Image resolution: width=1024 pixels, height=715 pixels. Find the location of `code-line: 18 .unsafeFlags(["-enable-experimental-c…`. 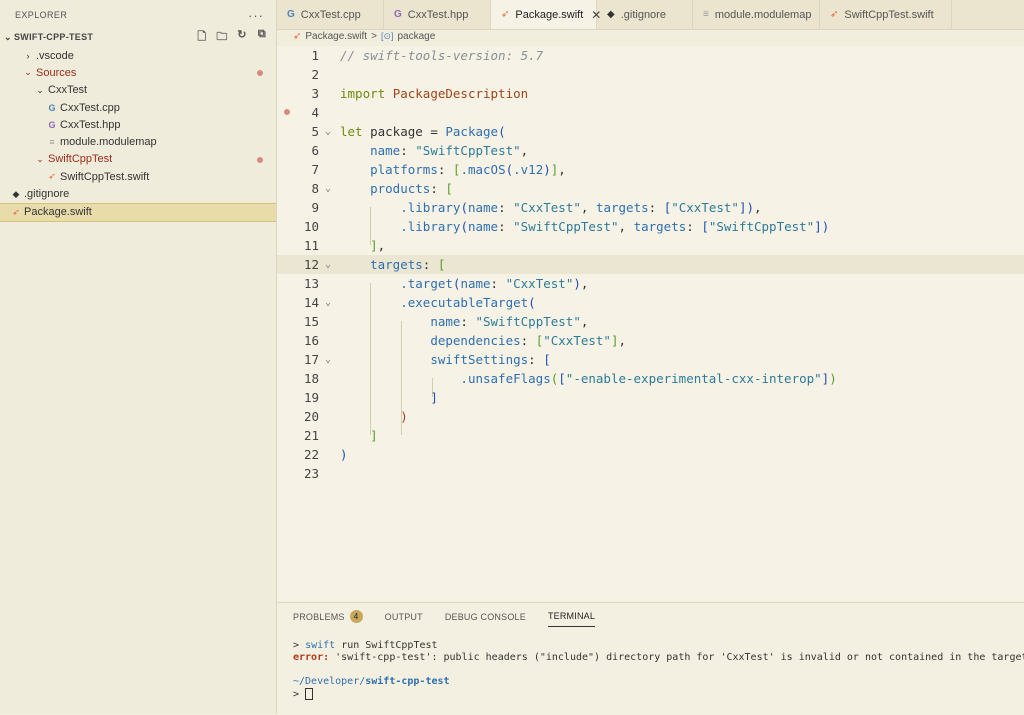

code-line: 18 .unsafeFlags(["-enable-experimental-c… is located at coordinates (650, 378).